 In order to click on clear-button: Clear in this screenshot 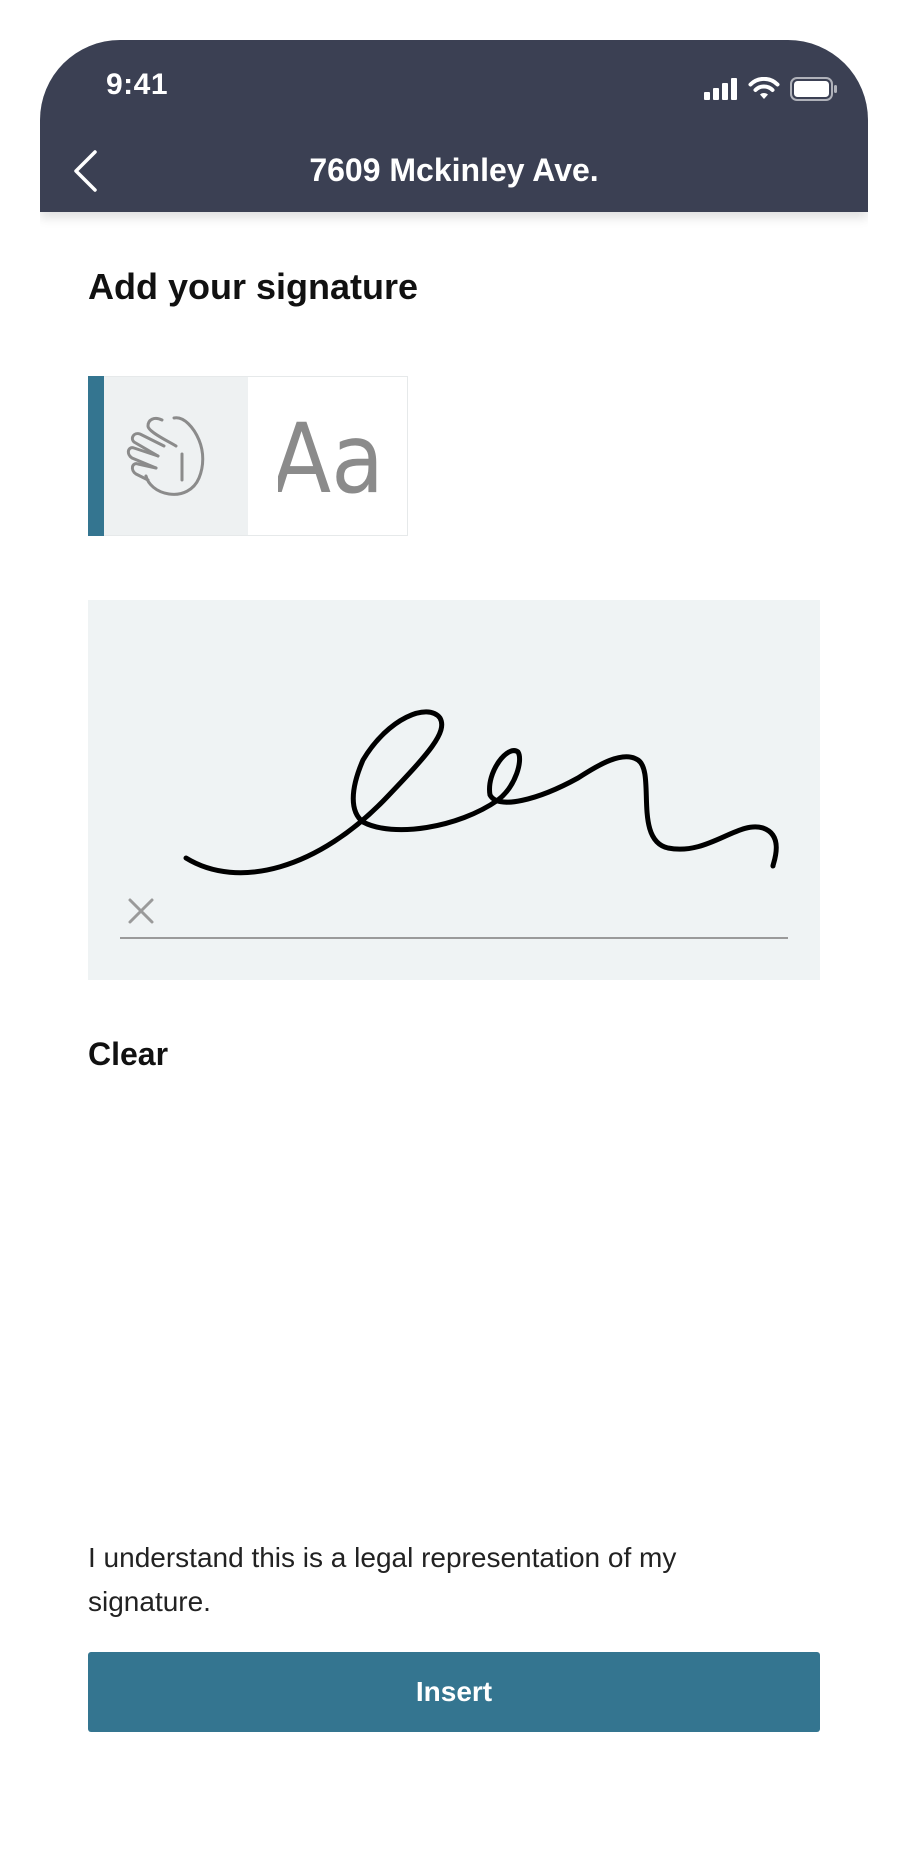, I will do `click(128, 1054)`.